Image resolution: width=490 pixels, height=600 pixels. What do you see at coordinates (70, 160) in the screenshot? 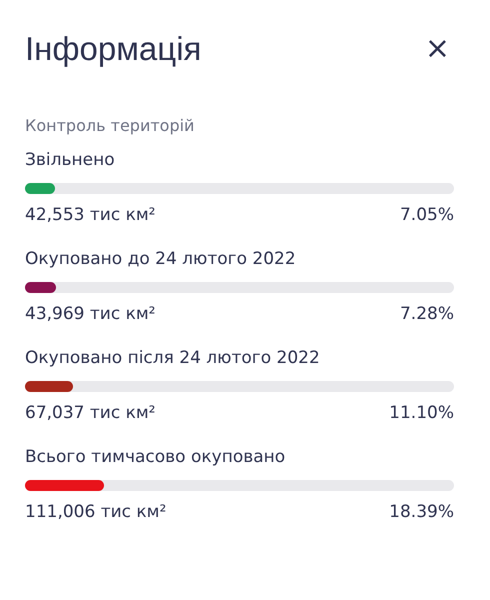
I see `territory-label: Звільнено` at bounding box center [70, 160].